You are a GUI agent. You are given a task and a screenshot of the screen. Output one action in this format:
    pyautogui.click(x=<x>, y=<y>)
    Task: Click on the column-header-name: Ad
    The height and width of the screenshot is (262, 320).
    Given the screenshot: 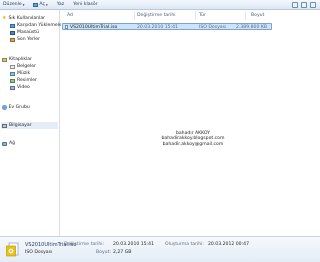 What is the action you would take?
    pyautogui.click(x=70, y=15)
    